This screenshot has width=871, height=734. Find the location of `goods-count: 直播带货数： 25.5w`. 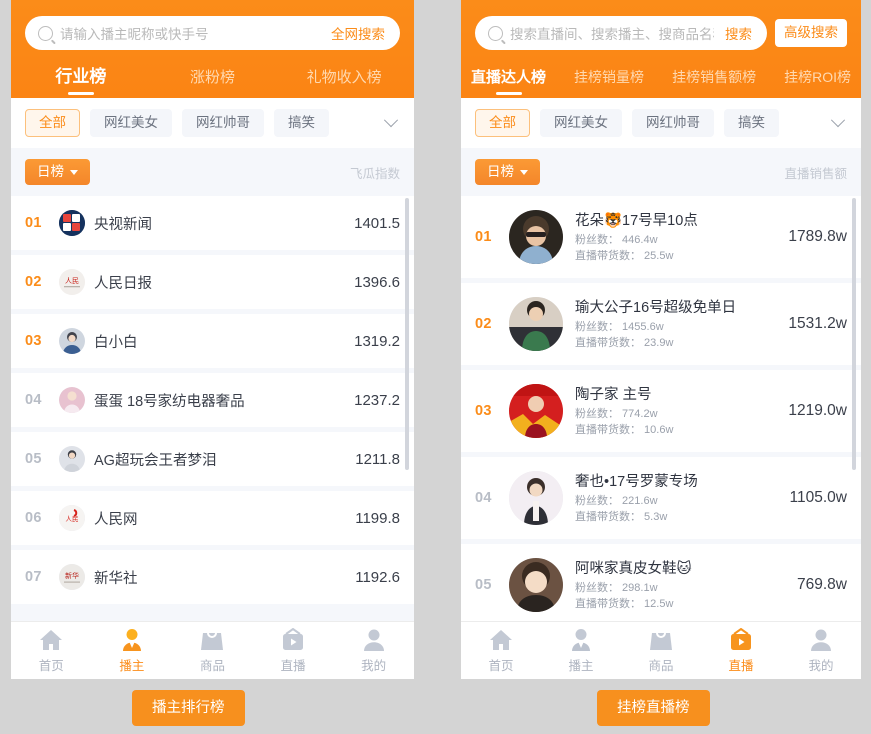

goods-count: 直播带货数： 25.5w is located at coordinates (624, 256).